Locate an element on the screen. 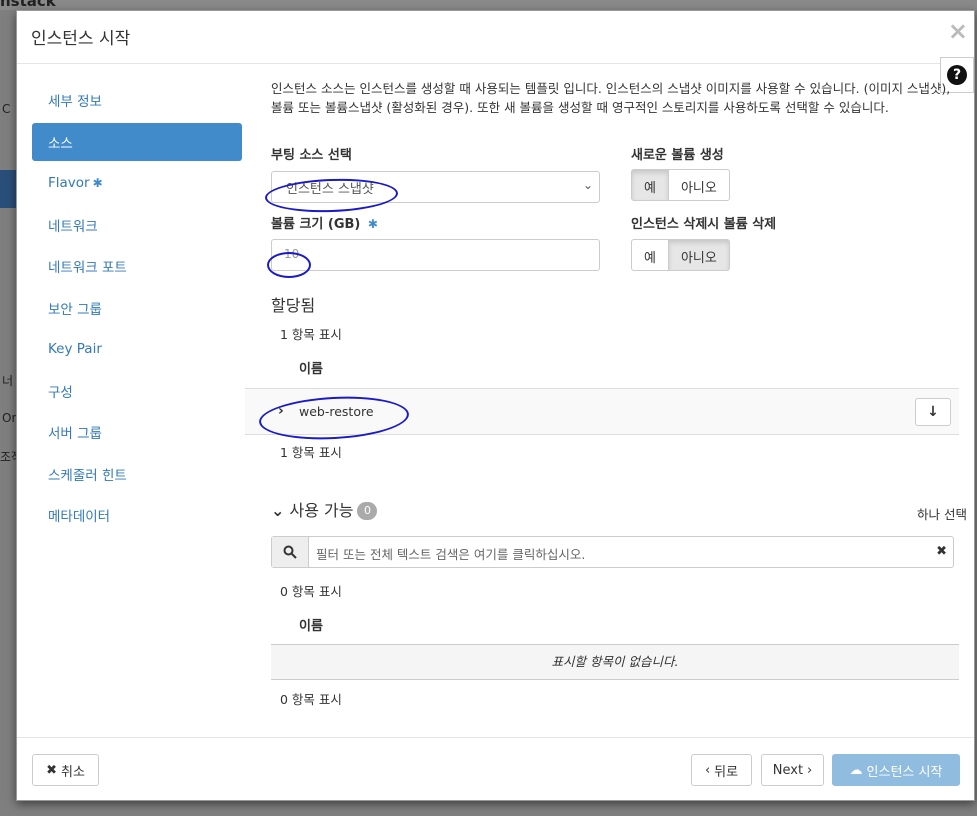  backdrop-nav-highlight is located at coordinates (8, 189).